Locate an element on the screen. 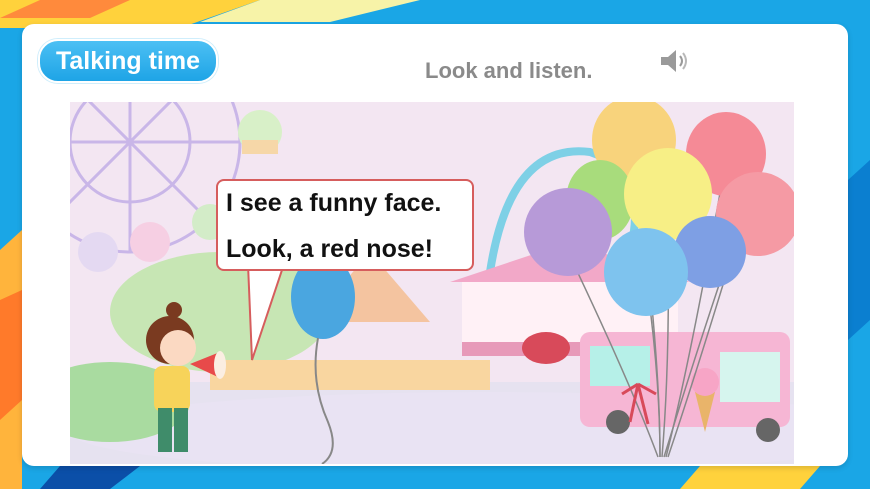 Image resolution: width=870 pixels, height=489 pixels. speech-line-2: Look, a red nose! is located at coordinates (329, 249).